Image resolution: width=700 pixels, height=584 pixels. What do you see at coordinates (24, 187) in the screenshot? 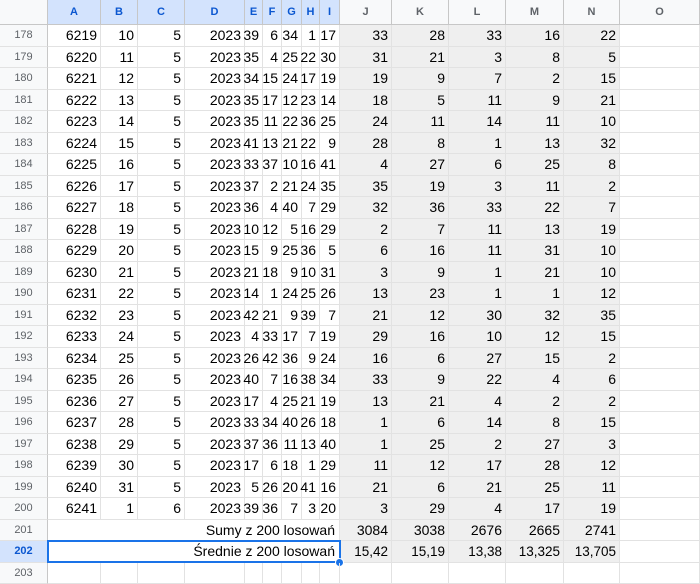
I see `row-header-185: 185` at bounding box center [24, 187].